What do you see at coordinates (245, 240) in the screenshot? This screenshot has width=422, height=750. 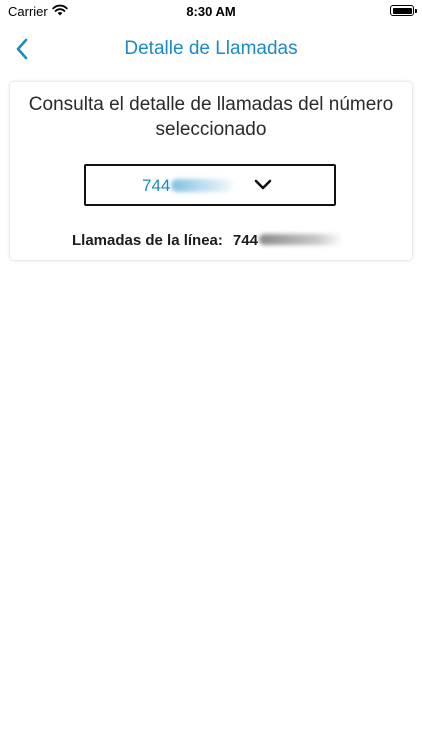 I see `line-number-visible: 744` at bounding box center [245, 240].